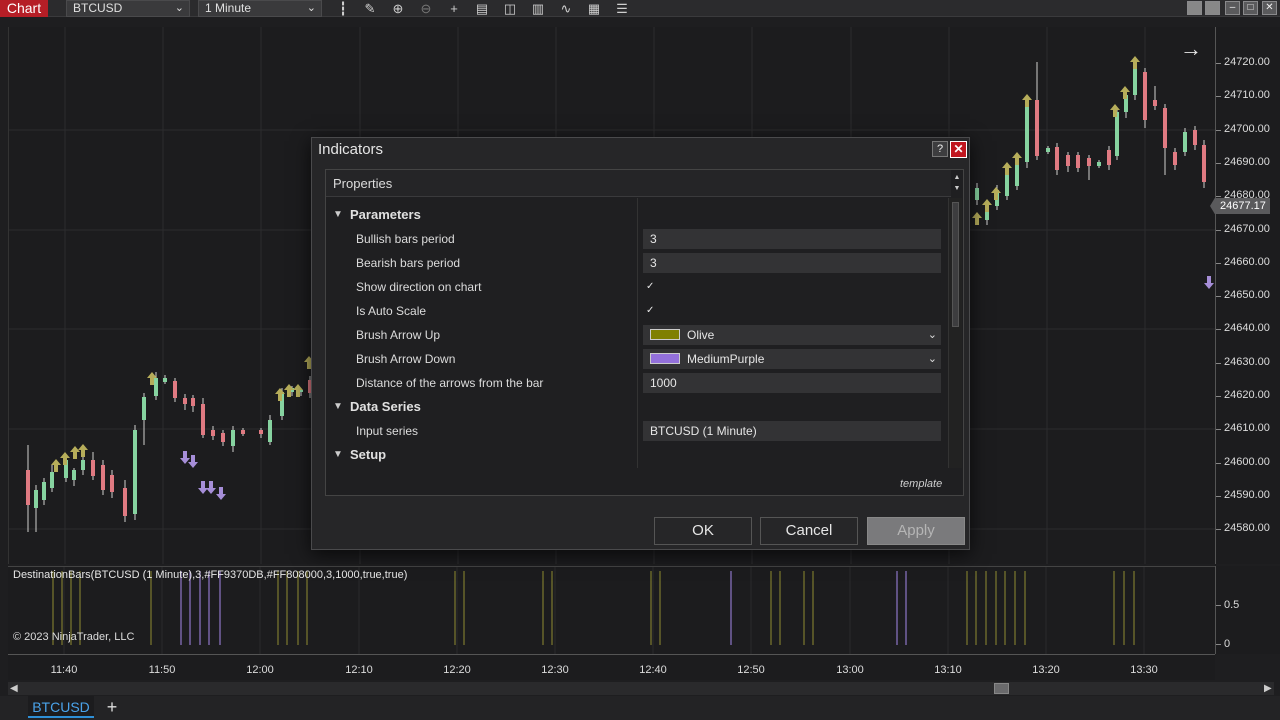  I want to click on strategies-icon: ∿, so click(566, 8).